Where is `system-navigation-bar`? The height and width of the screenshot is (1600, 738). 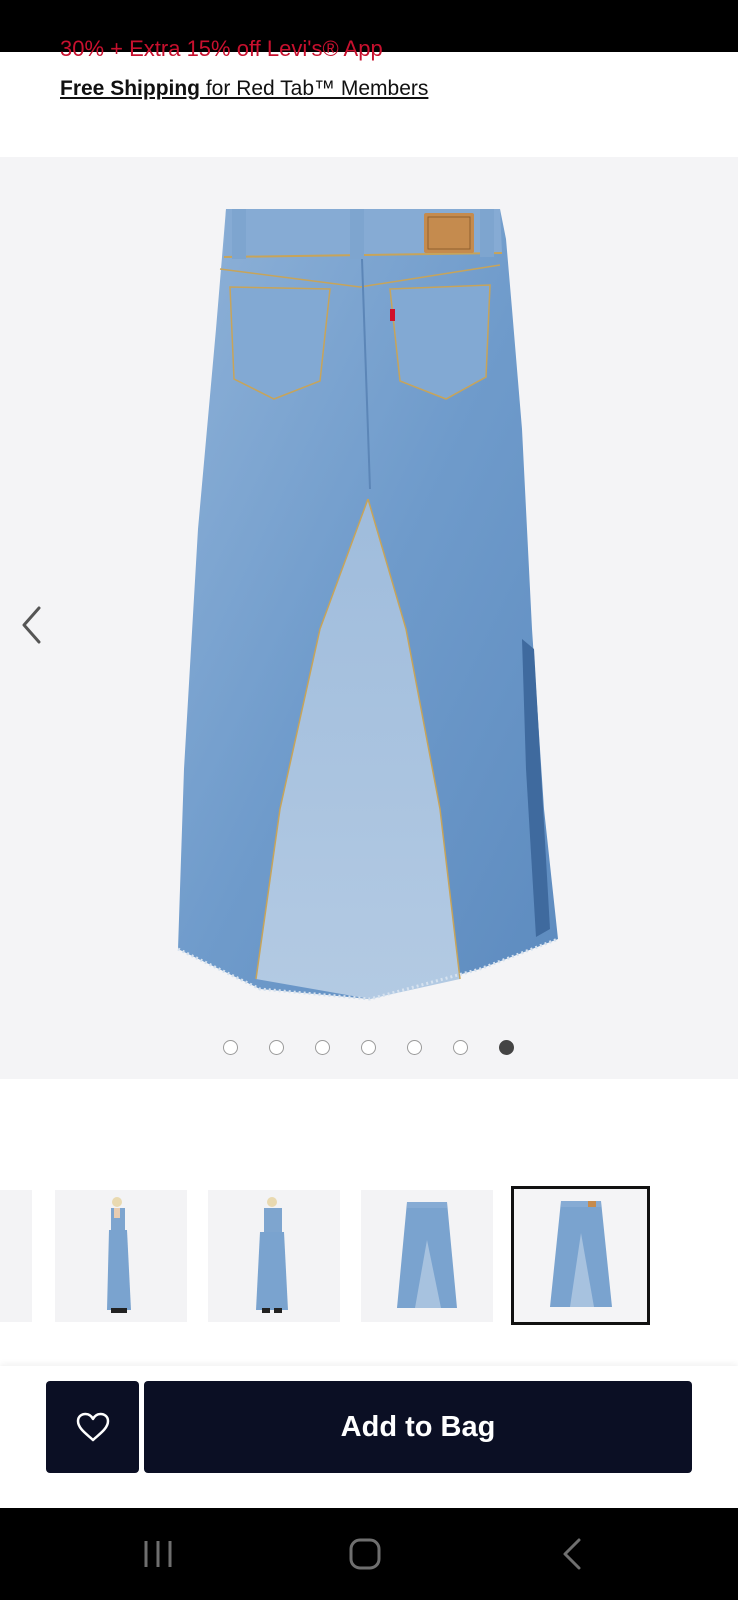
system-navigation-bar is located at coordinates (369, 1554).